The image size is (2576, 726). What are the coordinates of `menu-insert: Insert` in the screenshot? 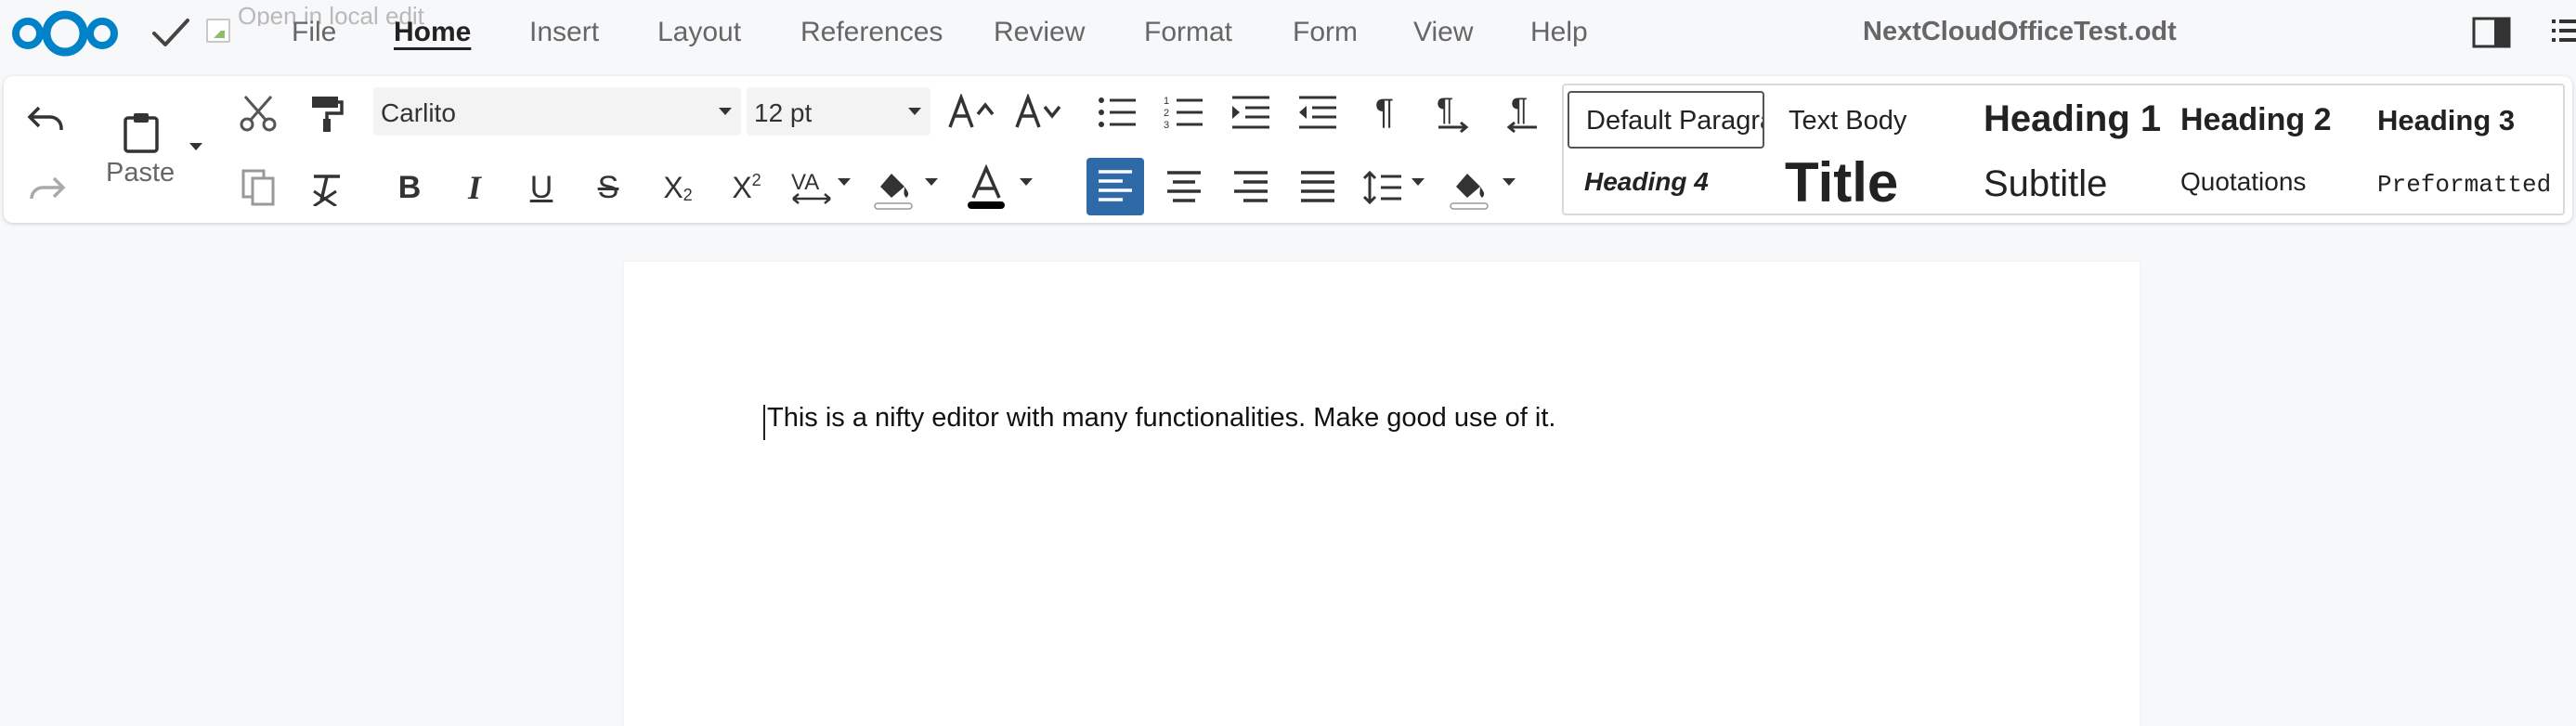 It's located at (564, 32).